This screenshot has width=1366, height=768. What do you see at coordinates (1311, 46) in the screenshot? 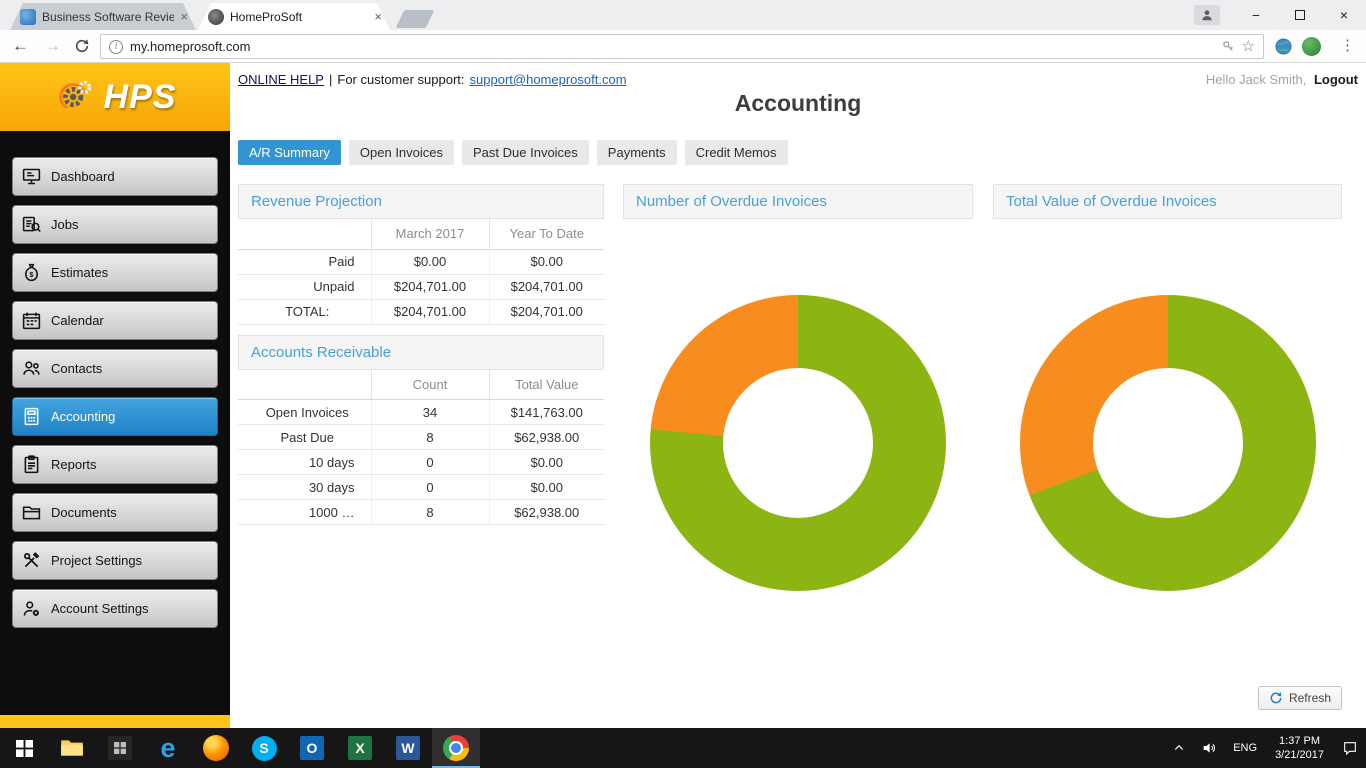
I see `green-extension-icon` at bounding box center [1311, 46].